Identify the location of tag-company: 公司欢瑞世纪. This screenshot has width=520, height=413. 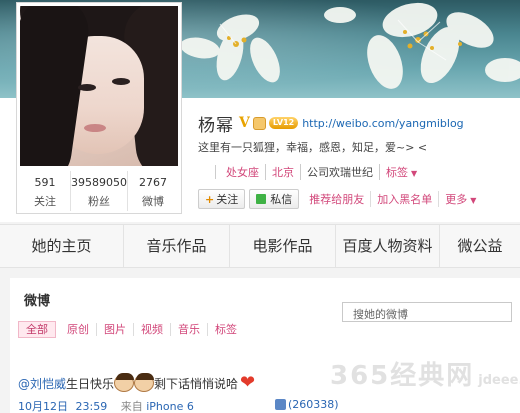
(340, 172).